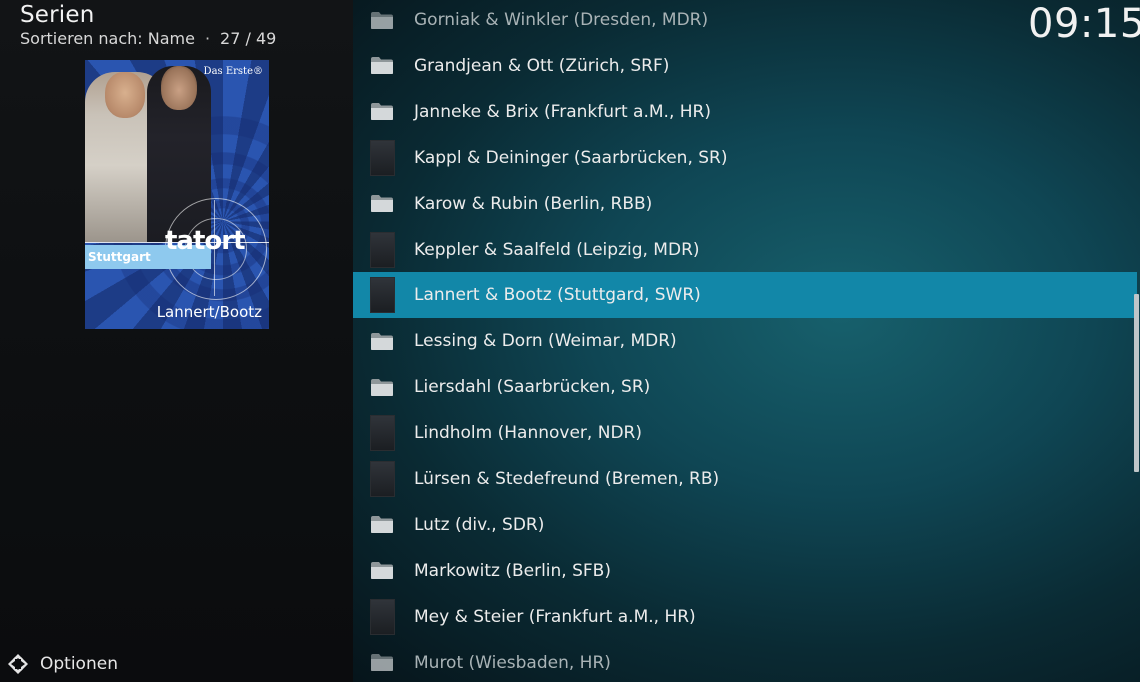  What do you see at coordinates (745, 250) in the screenshot?
I see `list-item: Keppler & Saalfeld (Leipzig, MDR)` at bounding box center [745, 250].